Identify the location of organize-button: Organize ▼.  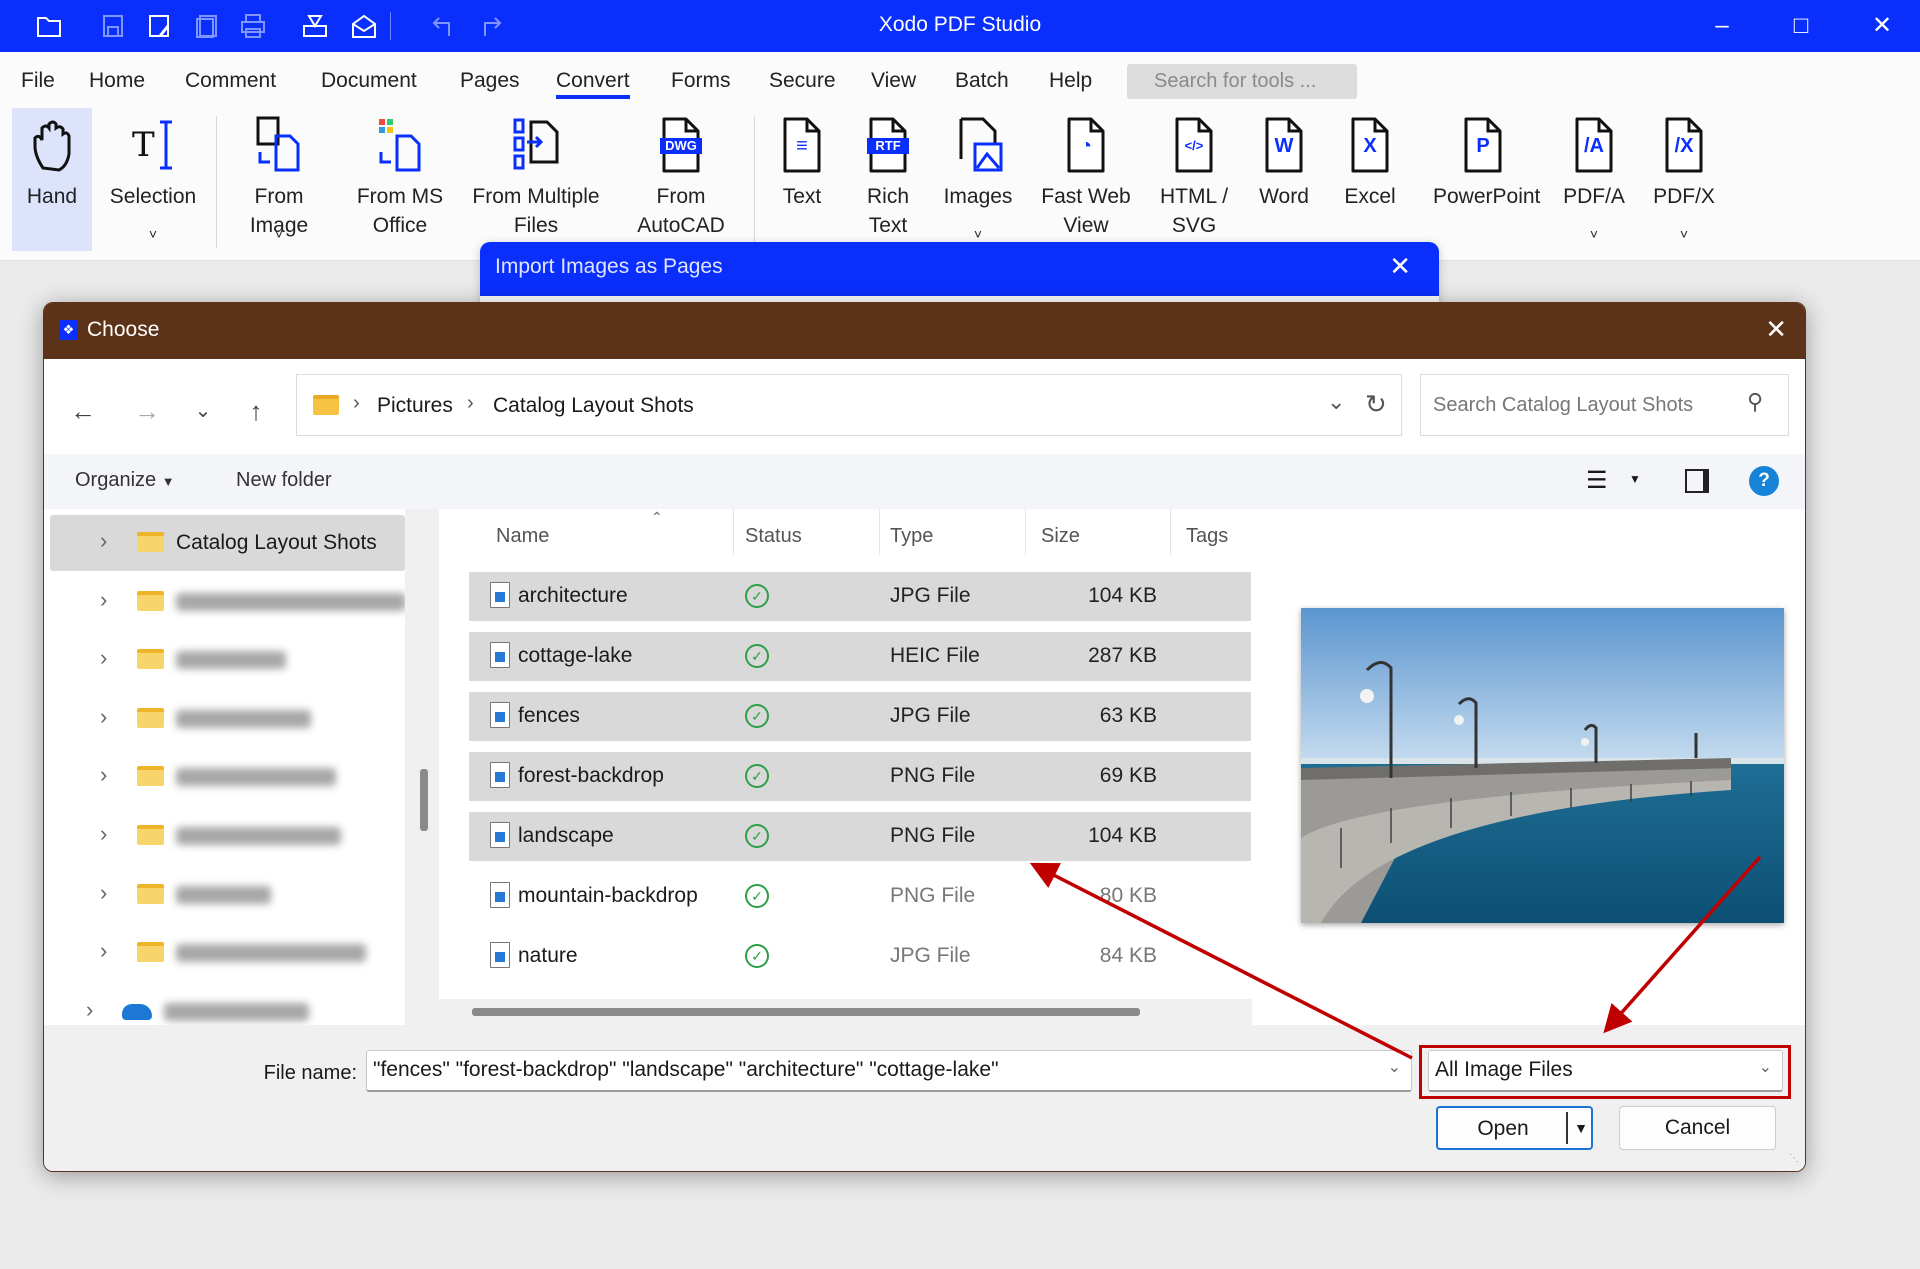
(125, 480).